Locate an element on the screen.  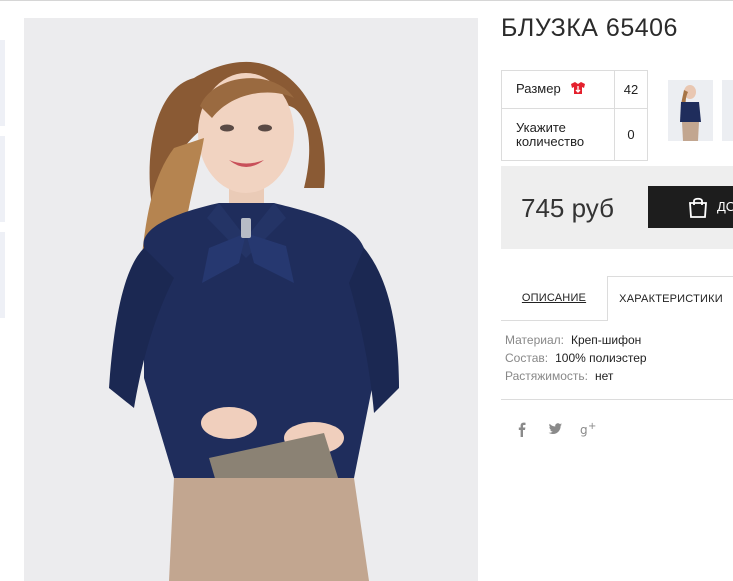
spec-material: Материал: Креп-шифон is located at coordinates (573, 340).